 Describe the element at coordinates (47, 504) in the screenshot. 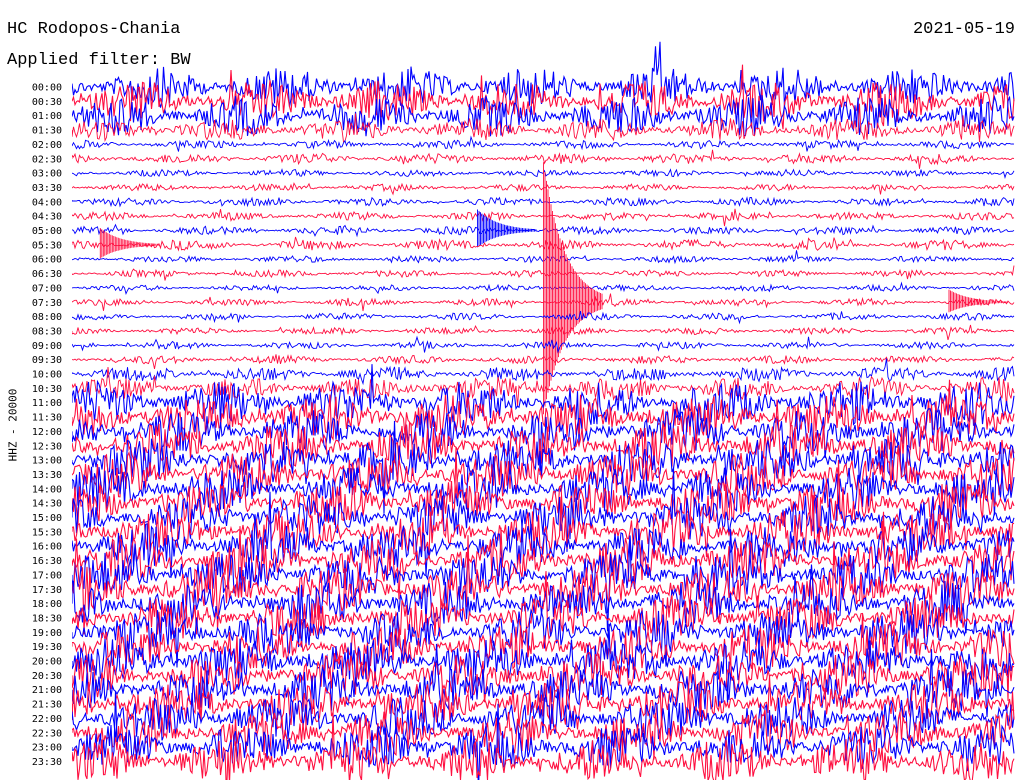

I see `time-tick-label: 14:30` at that location.